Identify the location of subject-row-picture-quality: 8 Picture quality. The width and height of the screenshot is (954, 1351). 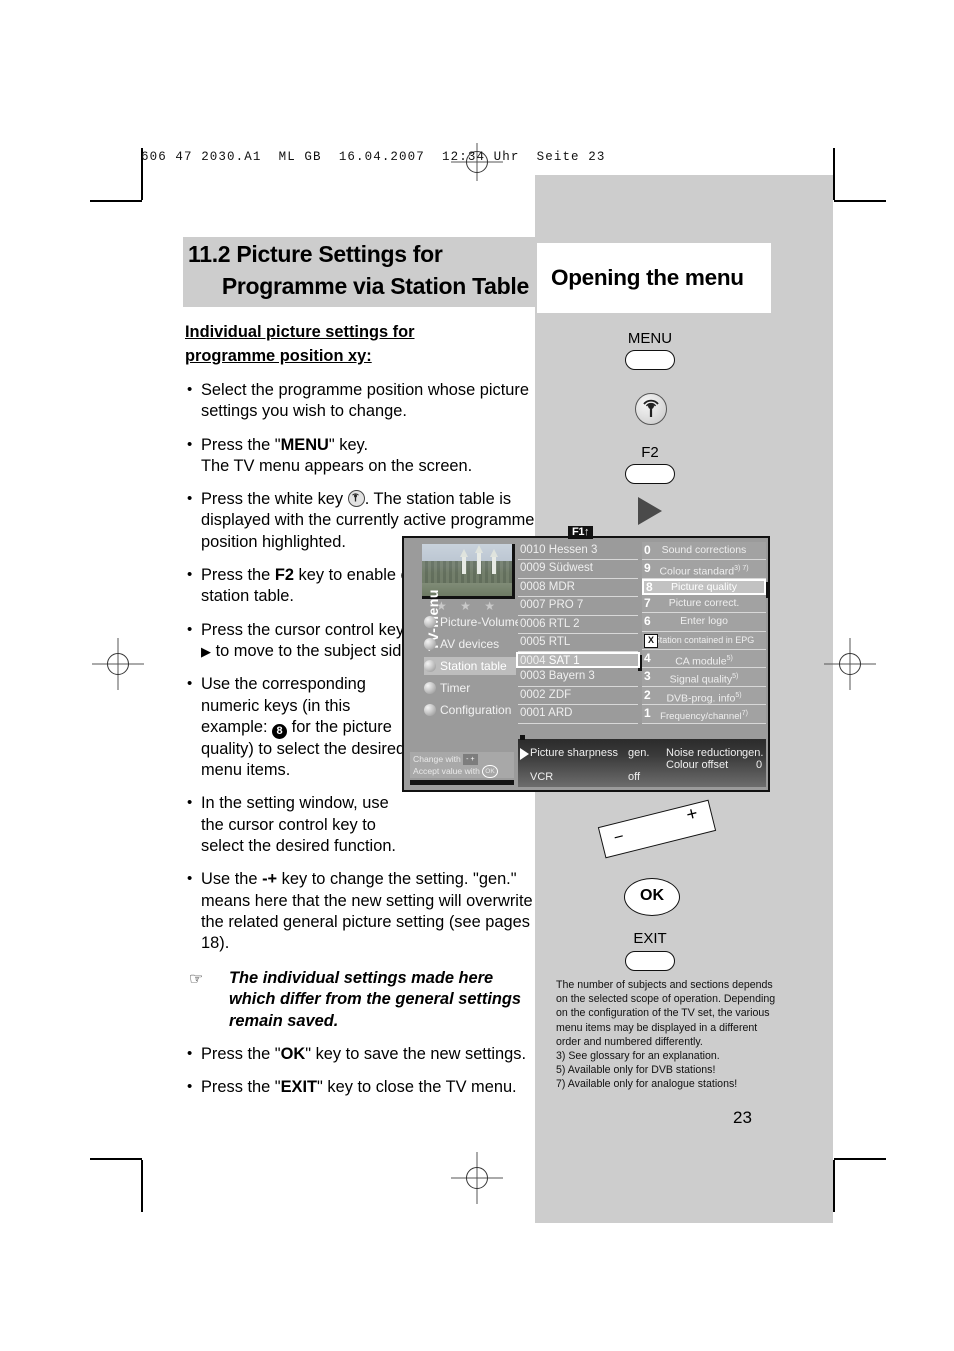
(704, 586).